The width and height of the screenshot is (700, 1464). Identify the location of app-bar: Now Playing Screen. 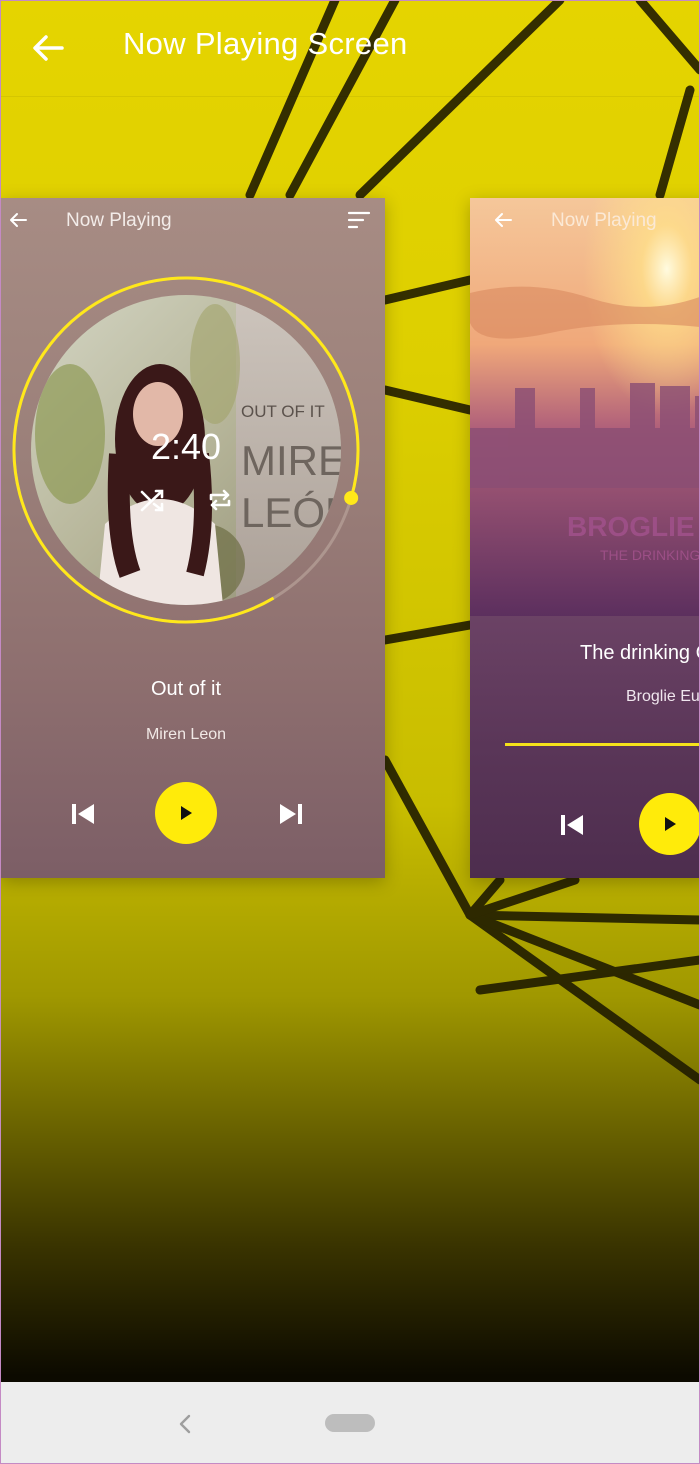
(350, 48).